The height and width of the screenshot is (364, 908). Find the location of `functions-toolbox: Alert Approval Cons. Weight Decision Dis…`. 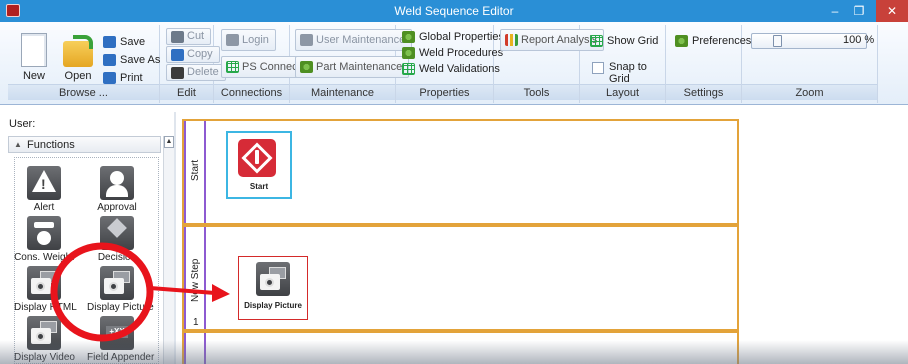

functions-toolbox: Alert Approval Cons. Weight Decision Dis… is located at coordinates (86, 260).